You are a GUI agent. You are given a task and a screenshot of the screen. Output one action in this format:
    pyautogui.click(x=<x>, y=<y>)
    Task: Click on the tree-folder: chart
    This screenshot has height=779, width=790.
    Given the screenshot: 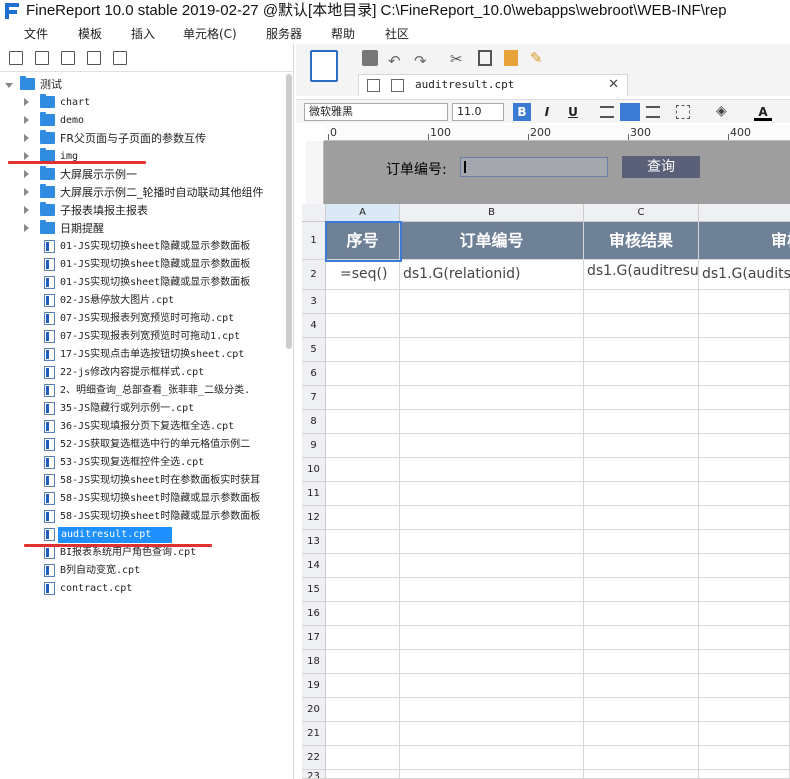 What is the action you would take?
    pyautogui.click(x=144, y=103)
    